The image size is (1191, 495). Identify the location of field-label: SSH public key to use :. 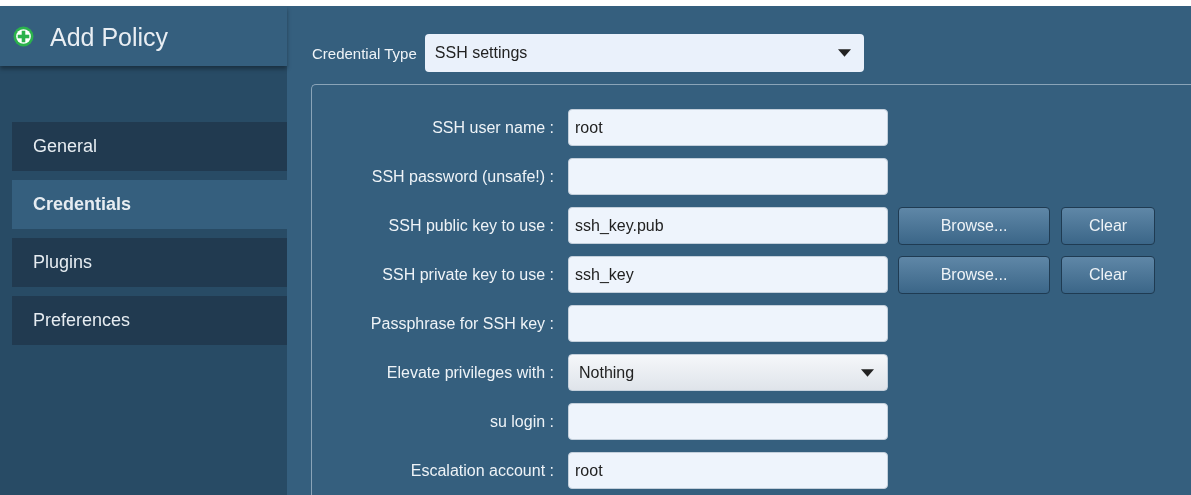
(471, 225).